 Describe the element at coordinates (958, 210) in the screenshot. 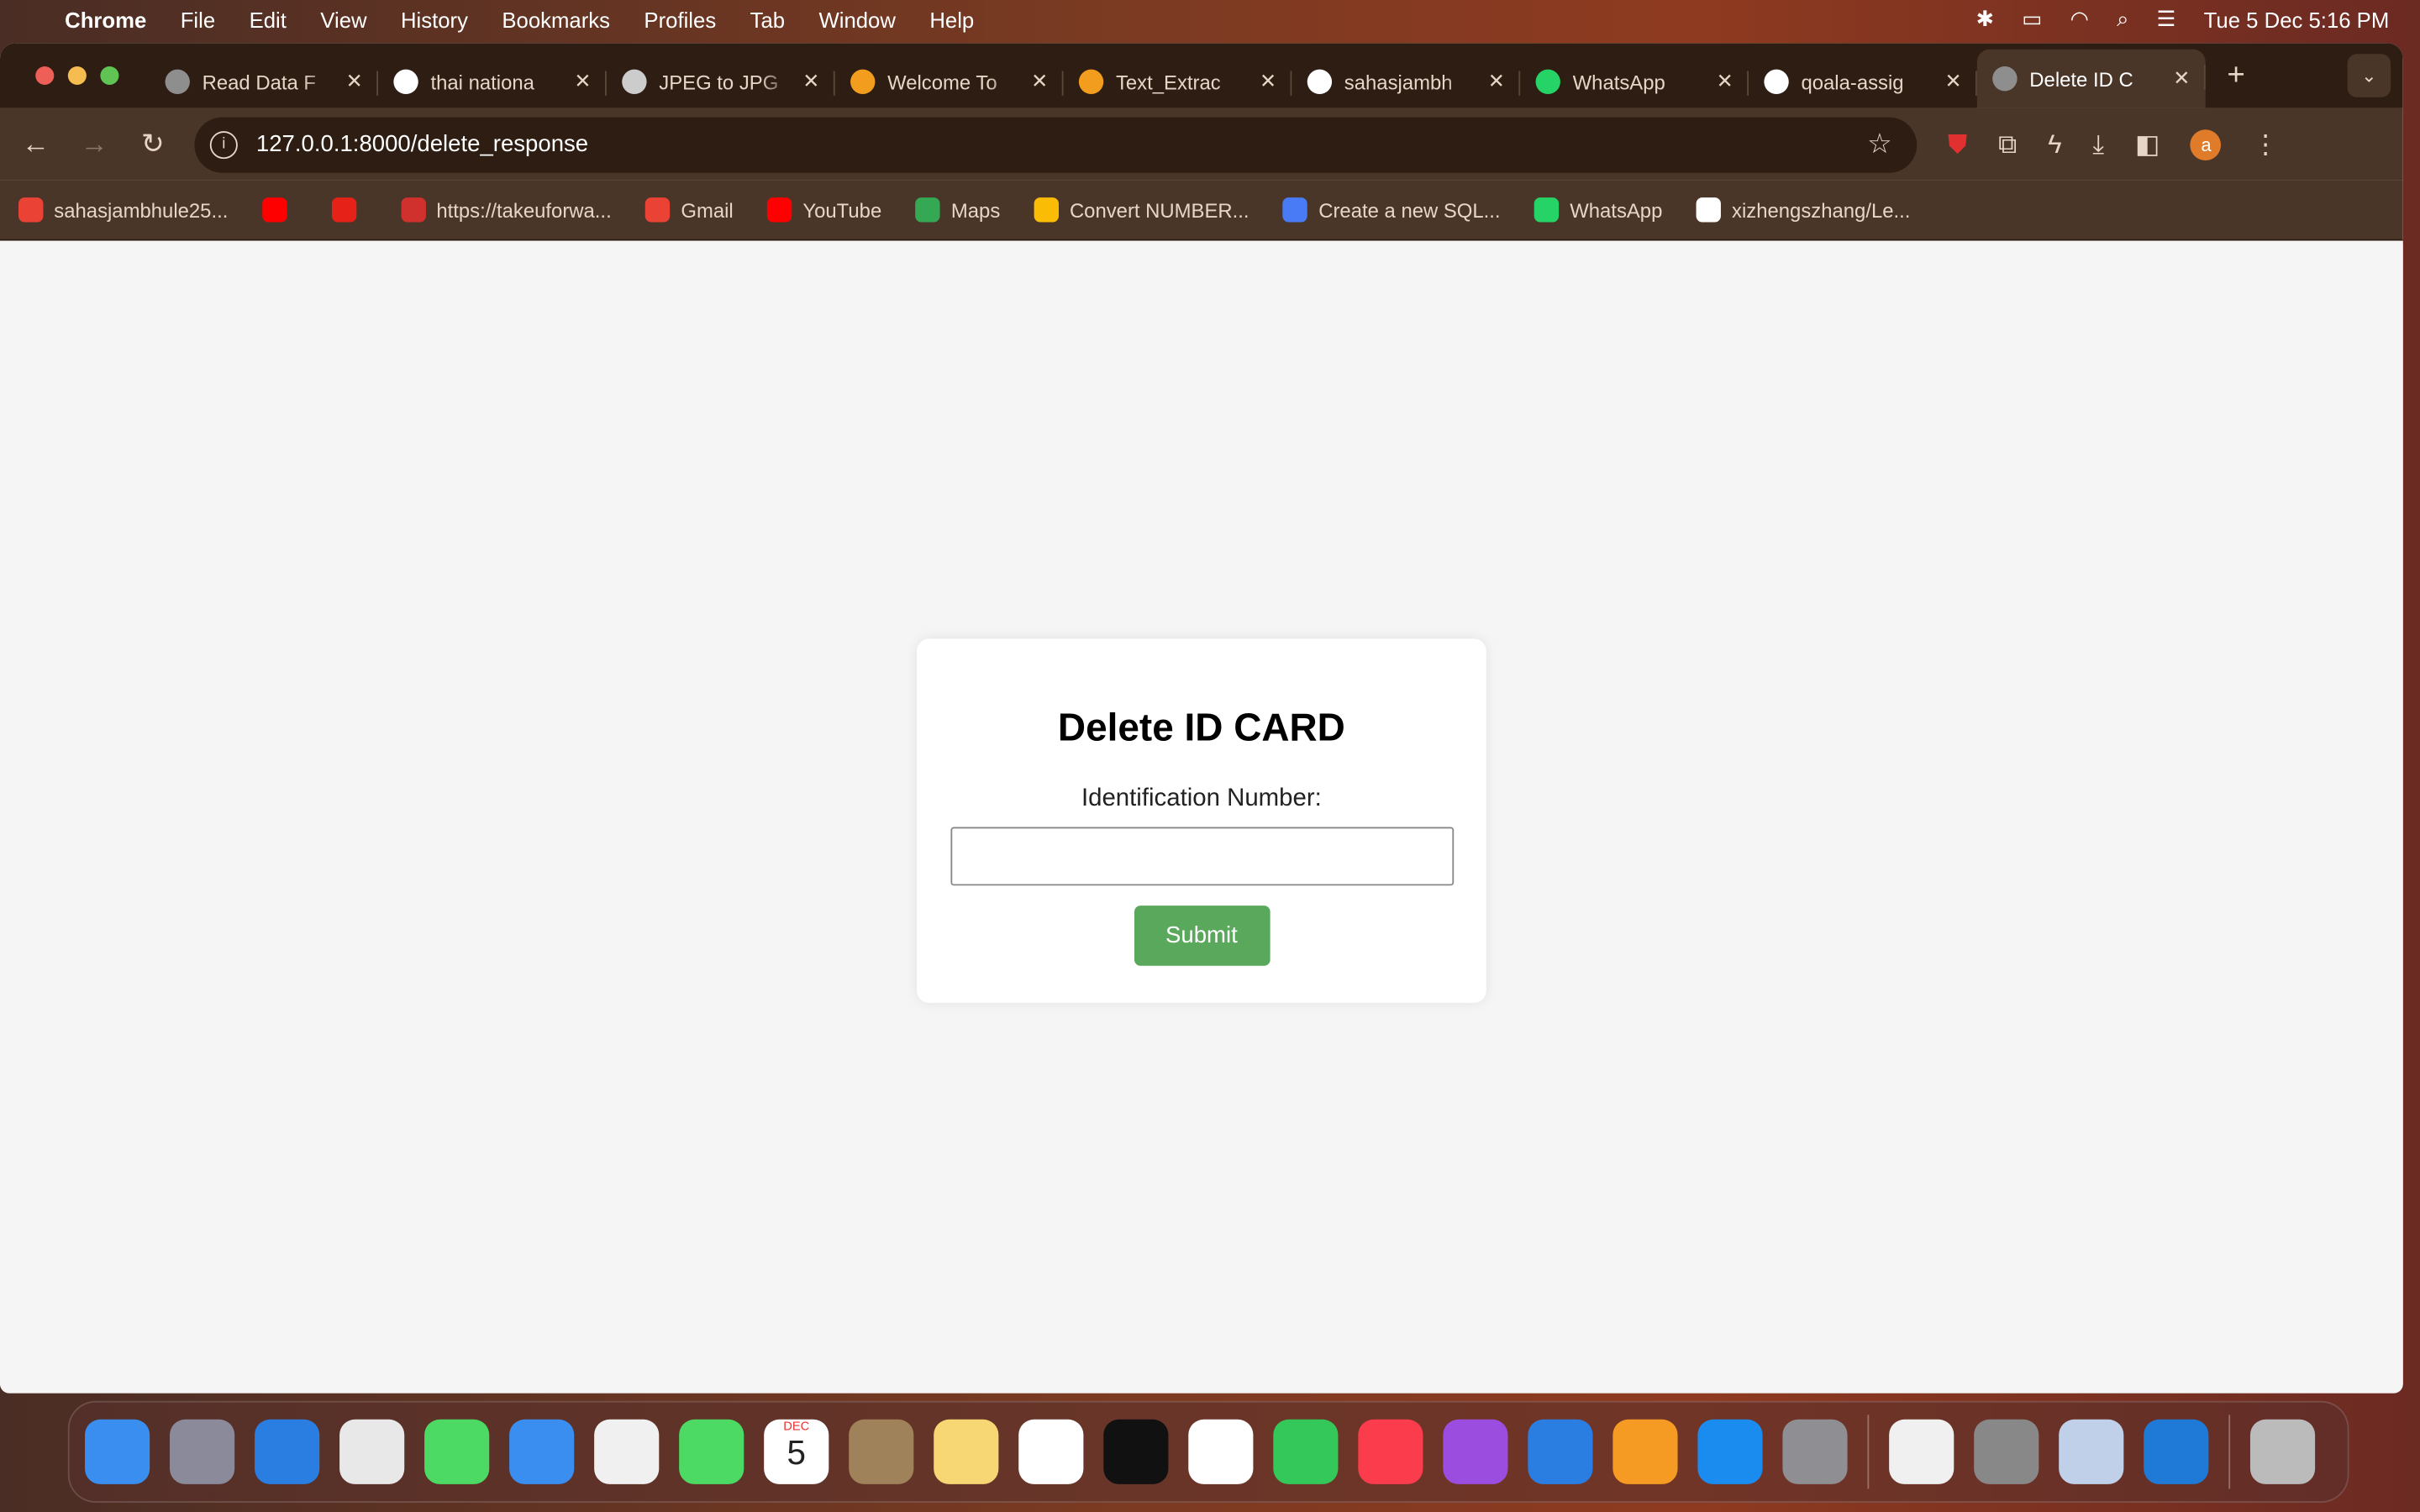

I see `bookmark-item: Maps` at that location.